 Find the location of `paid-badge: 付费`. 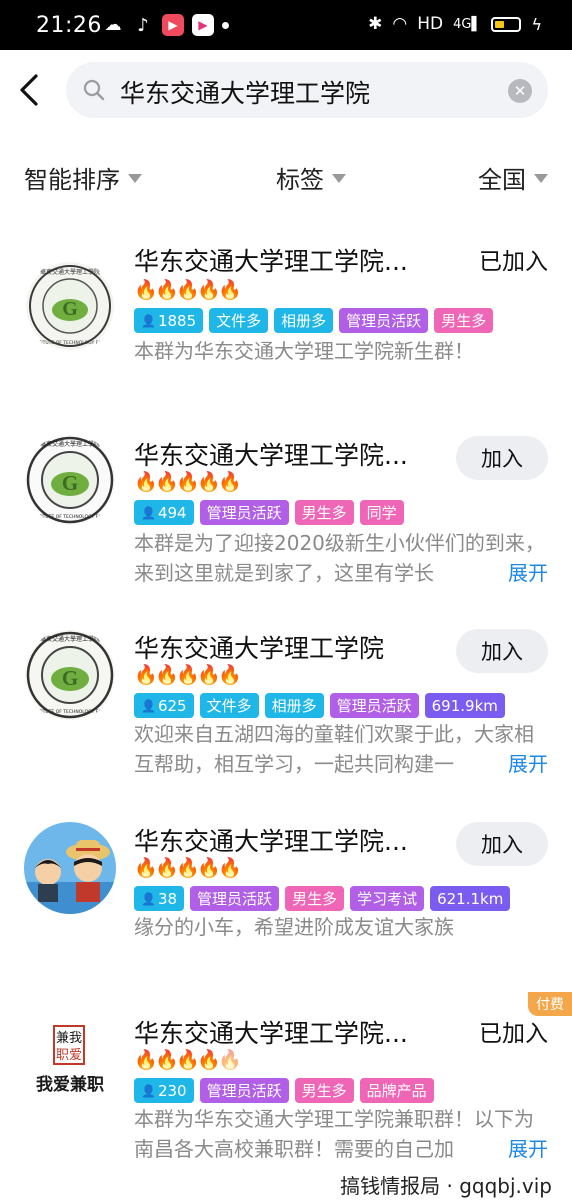

paid-badge: 付费 is located at coordinates (550, 1004).